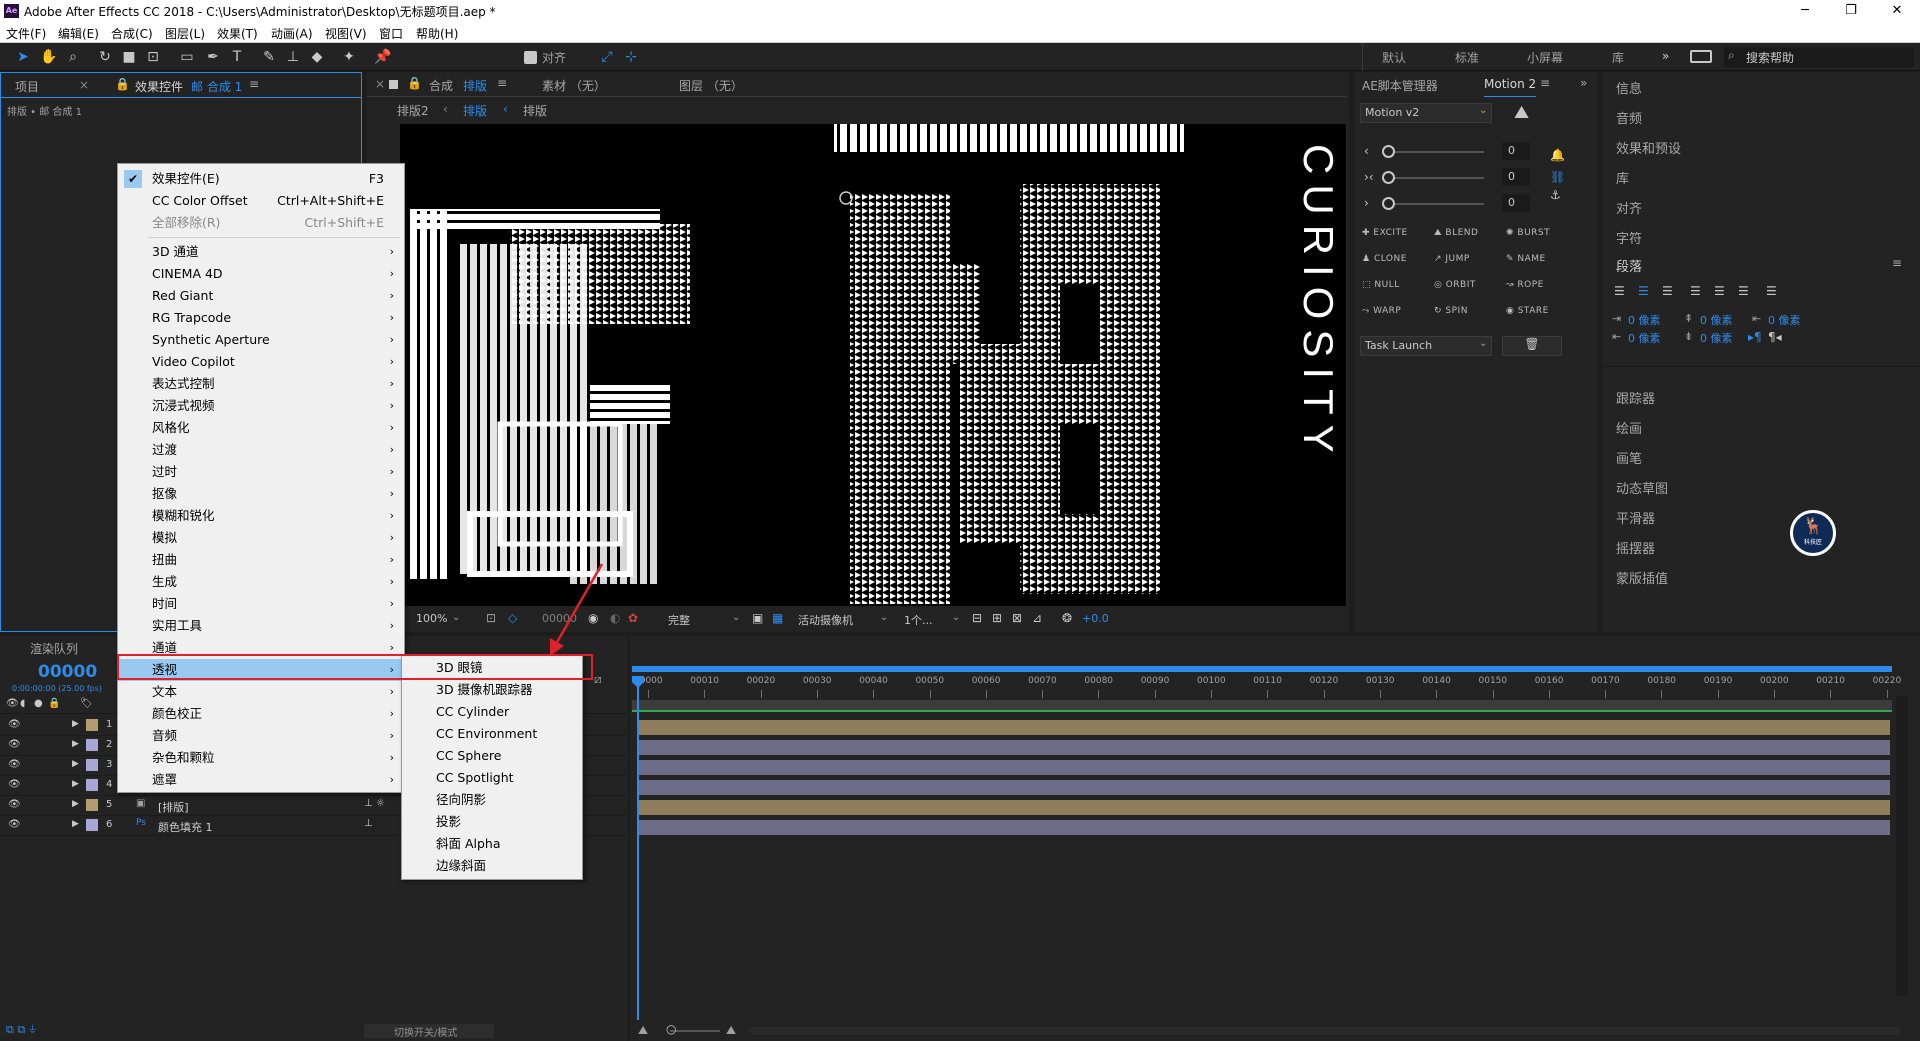  What do you see at coordinates (1455, 285) in the screenshot?
I see `orbit-button: ◎ ORBIT` at bounding box center [1455, 285].